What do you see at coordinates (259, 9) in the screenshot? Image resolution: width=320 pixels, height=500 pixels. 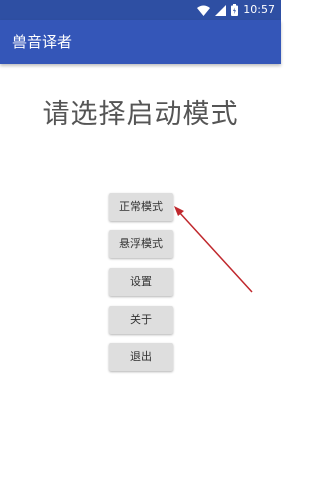 I see `status-time: 10:57` at bounding box center [259, 9].